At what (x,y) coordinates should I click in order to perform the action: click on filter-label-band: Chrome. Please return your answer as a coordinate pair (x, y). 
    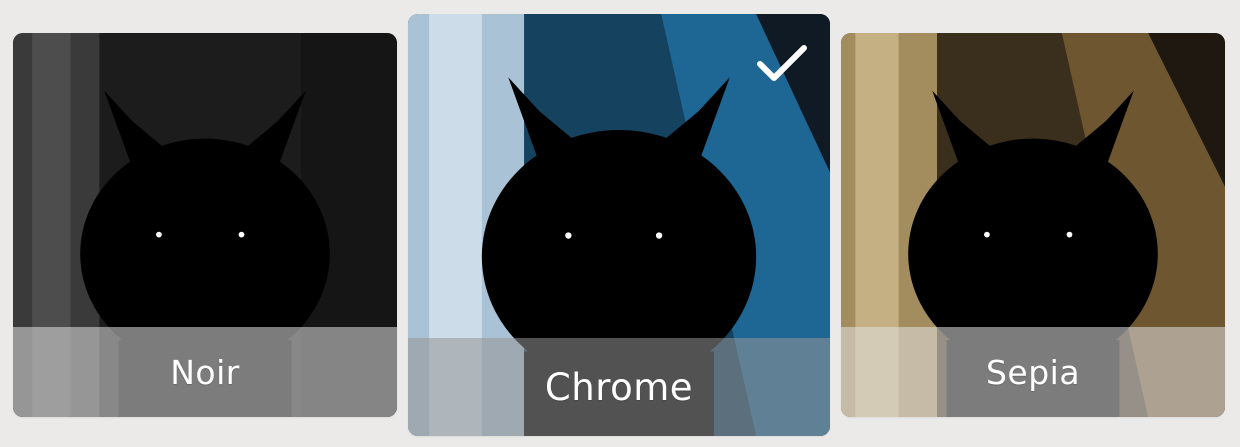
    Looking at the image, I should click on (619, 387).